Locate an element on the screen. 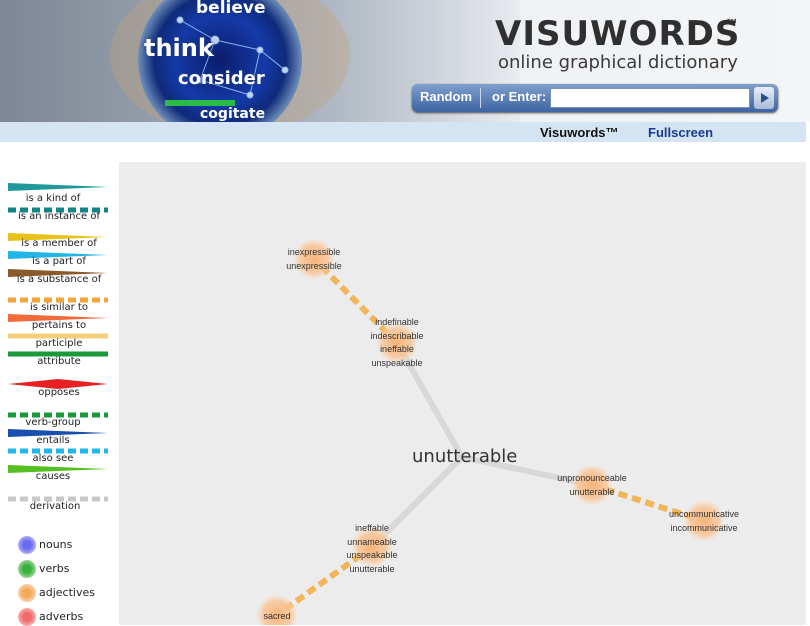  art-word-cogitate: cogitate is located at coordinates (233, 114).